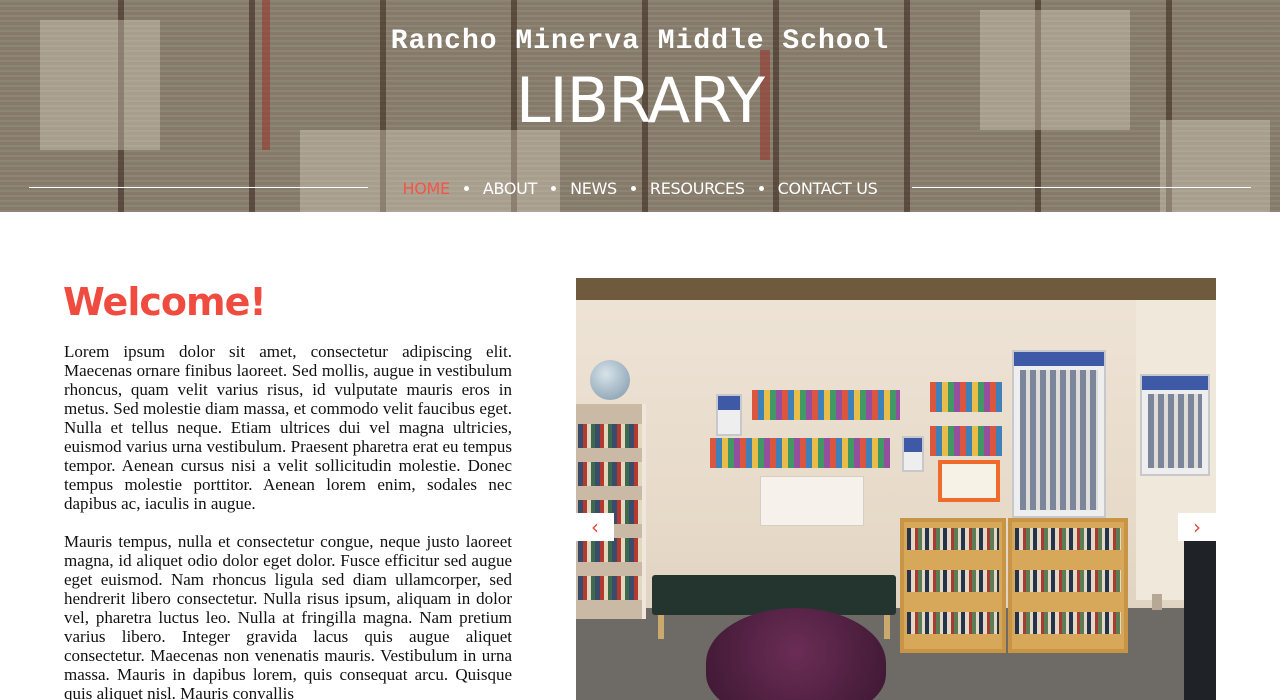 The image size is (1280, 700). I want to click on school-name: Rancho Minerva Middle School, so click(640, 41).